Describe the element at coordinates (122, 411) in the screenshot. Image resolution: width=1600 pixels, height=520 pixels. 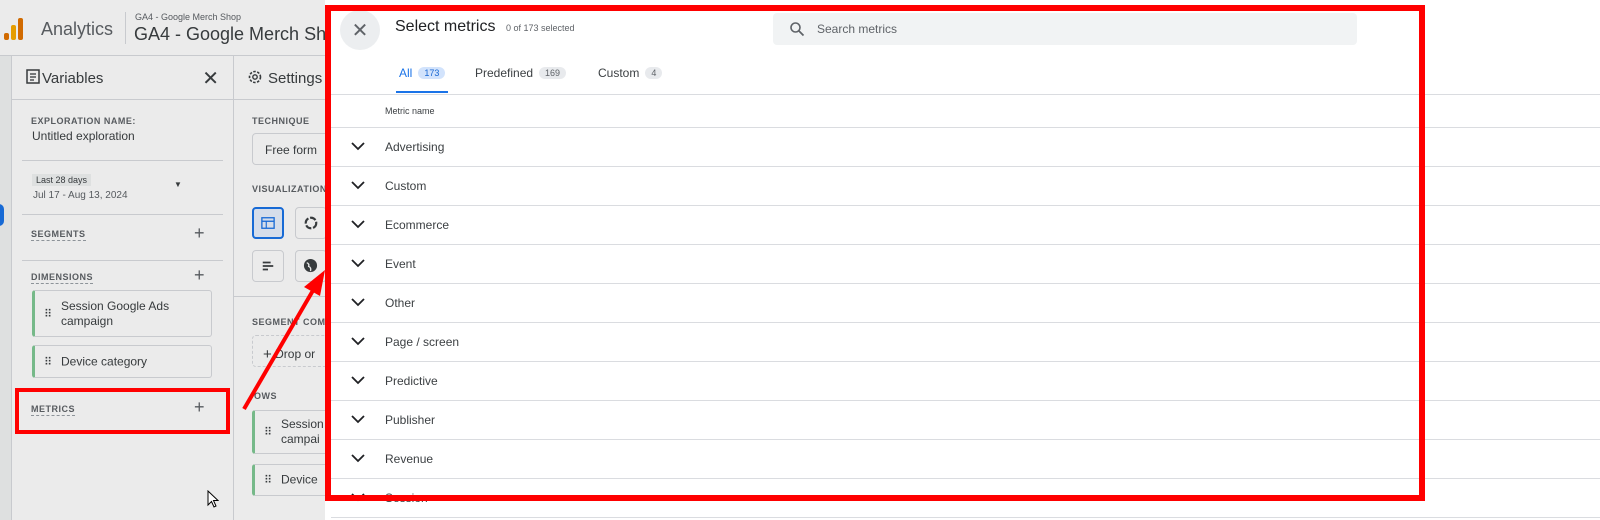
I see `metrics-highlight-box` at that location.